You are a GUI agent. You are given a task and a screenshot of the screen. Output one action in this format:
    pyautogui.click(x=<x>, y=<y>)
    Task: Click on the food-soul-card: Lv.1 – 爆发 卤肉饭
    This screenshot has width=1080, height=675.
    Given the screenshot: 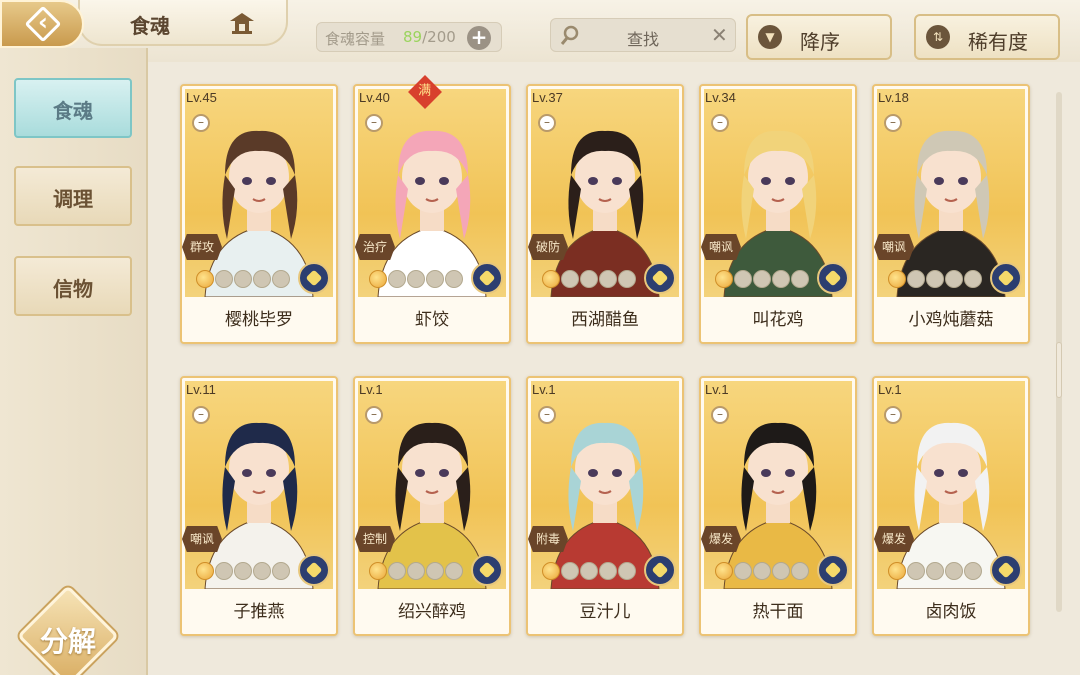 What is the action you would take?
    pyautogui.click(x=951, y=506)
    